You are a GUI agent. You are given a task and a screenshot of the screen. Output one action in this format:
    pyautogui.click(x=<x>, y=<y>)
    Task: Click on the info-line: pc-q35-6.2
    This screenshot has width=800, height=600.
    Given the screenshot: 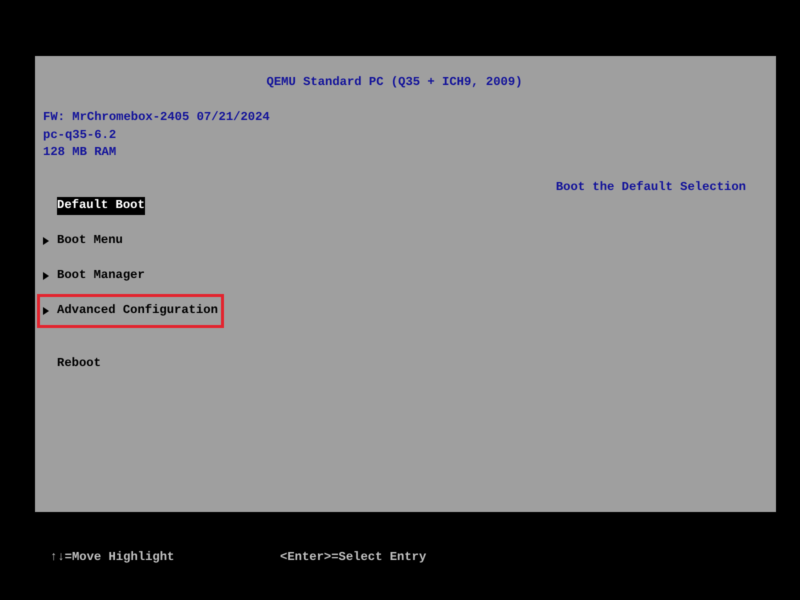 What is the action you would take?
    pyautogui.click(x=79, y=135)
    